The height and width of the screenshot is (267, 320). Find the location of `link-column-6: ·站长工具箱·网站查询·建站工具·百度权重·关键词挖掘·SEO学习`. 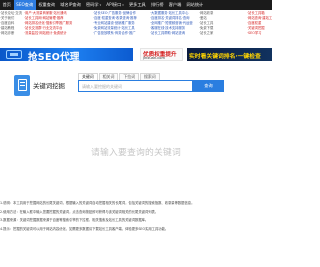

link-column-6: ·站长工具箱·网站查询·建站工具·百度权重·关键词挖掘·SEO学习 is located at coordinates (259, 23).